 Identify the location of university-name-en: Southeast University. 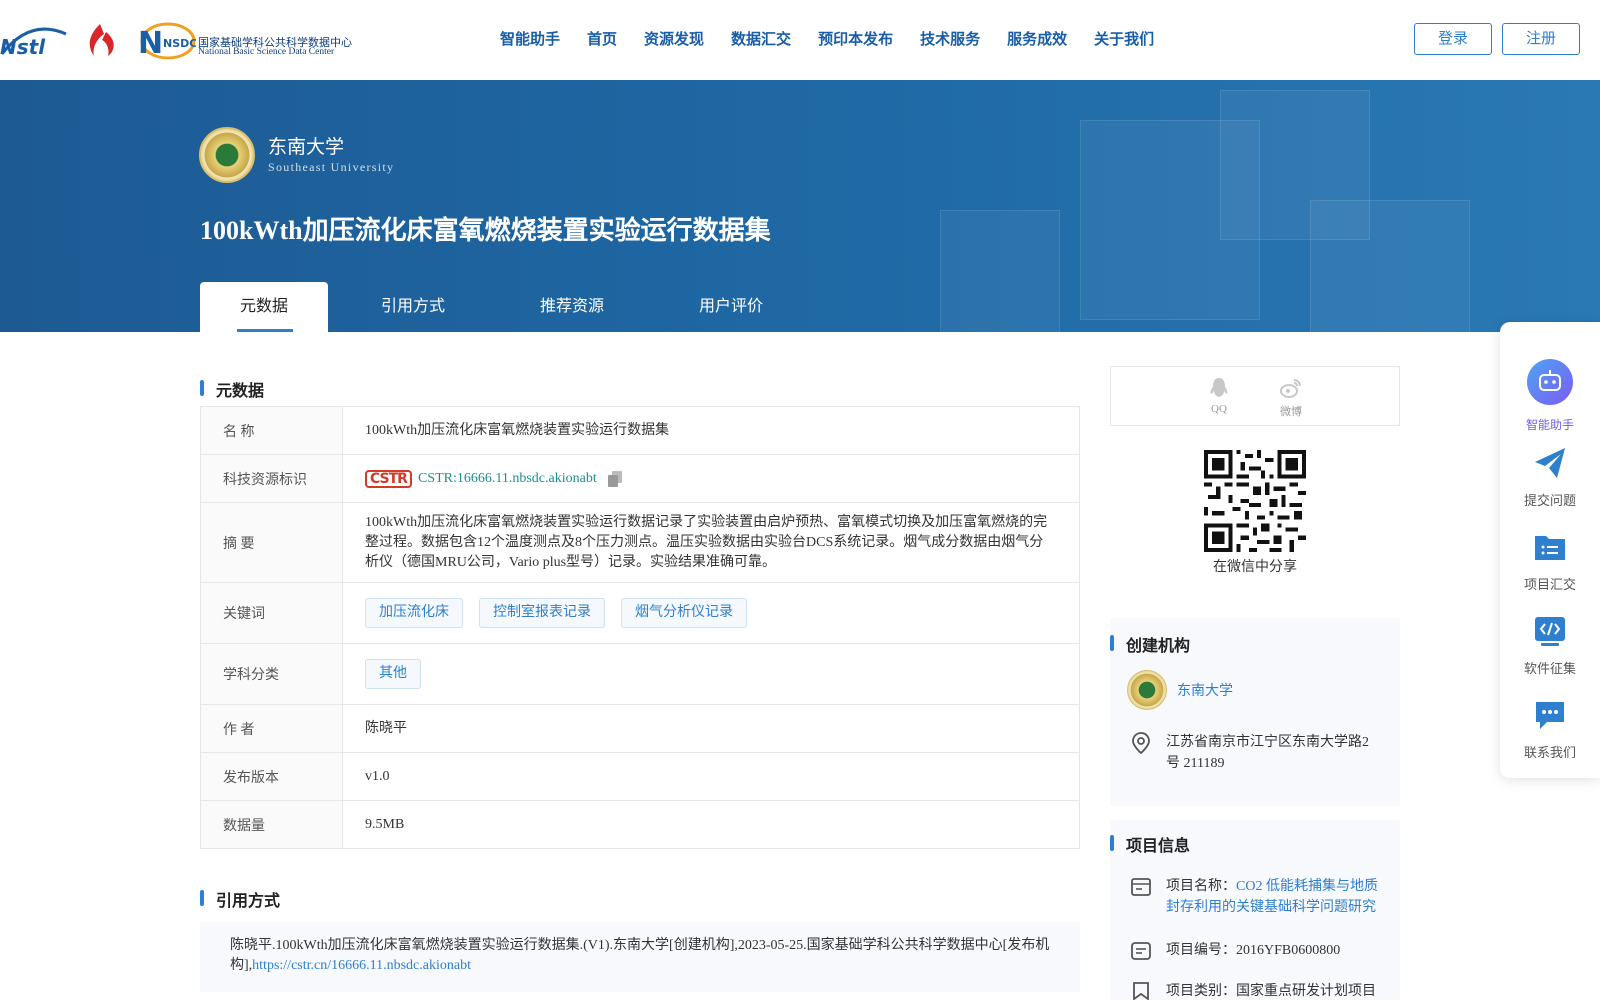
(331, 167).